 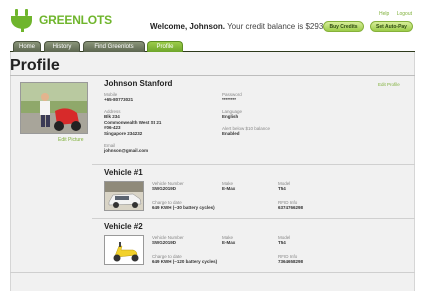 What do you see at coordinates (384, 14) in the screenshot?
I see `help-link: Help` at bounding box center [384, 14].